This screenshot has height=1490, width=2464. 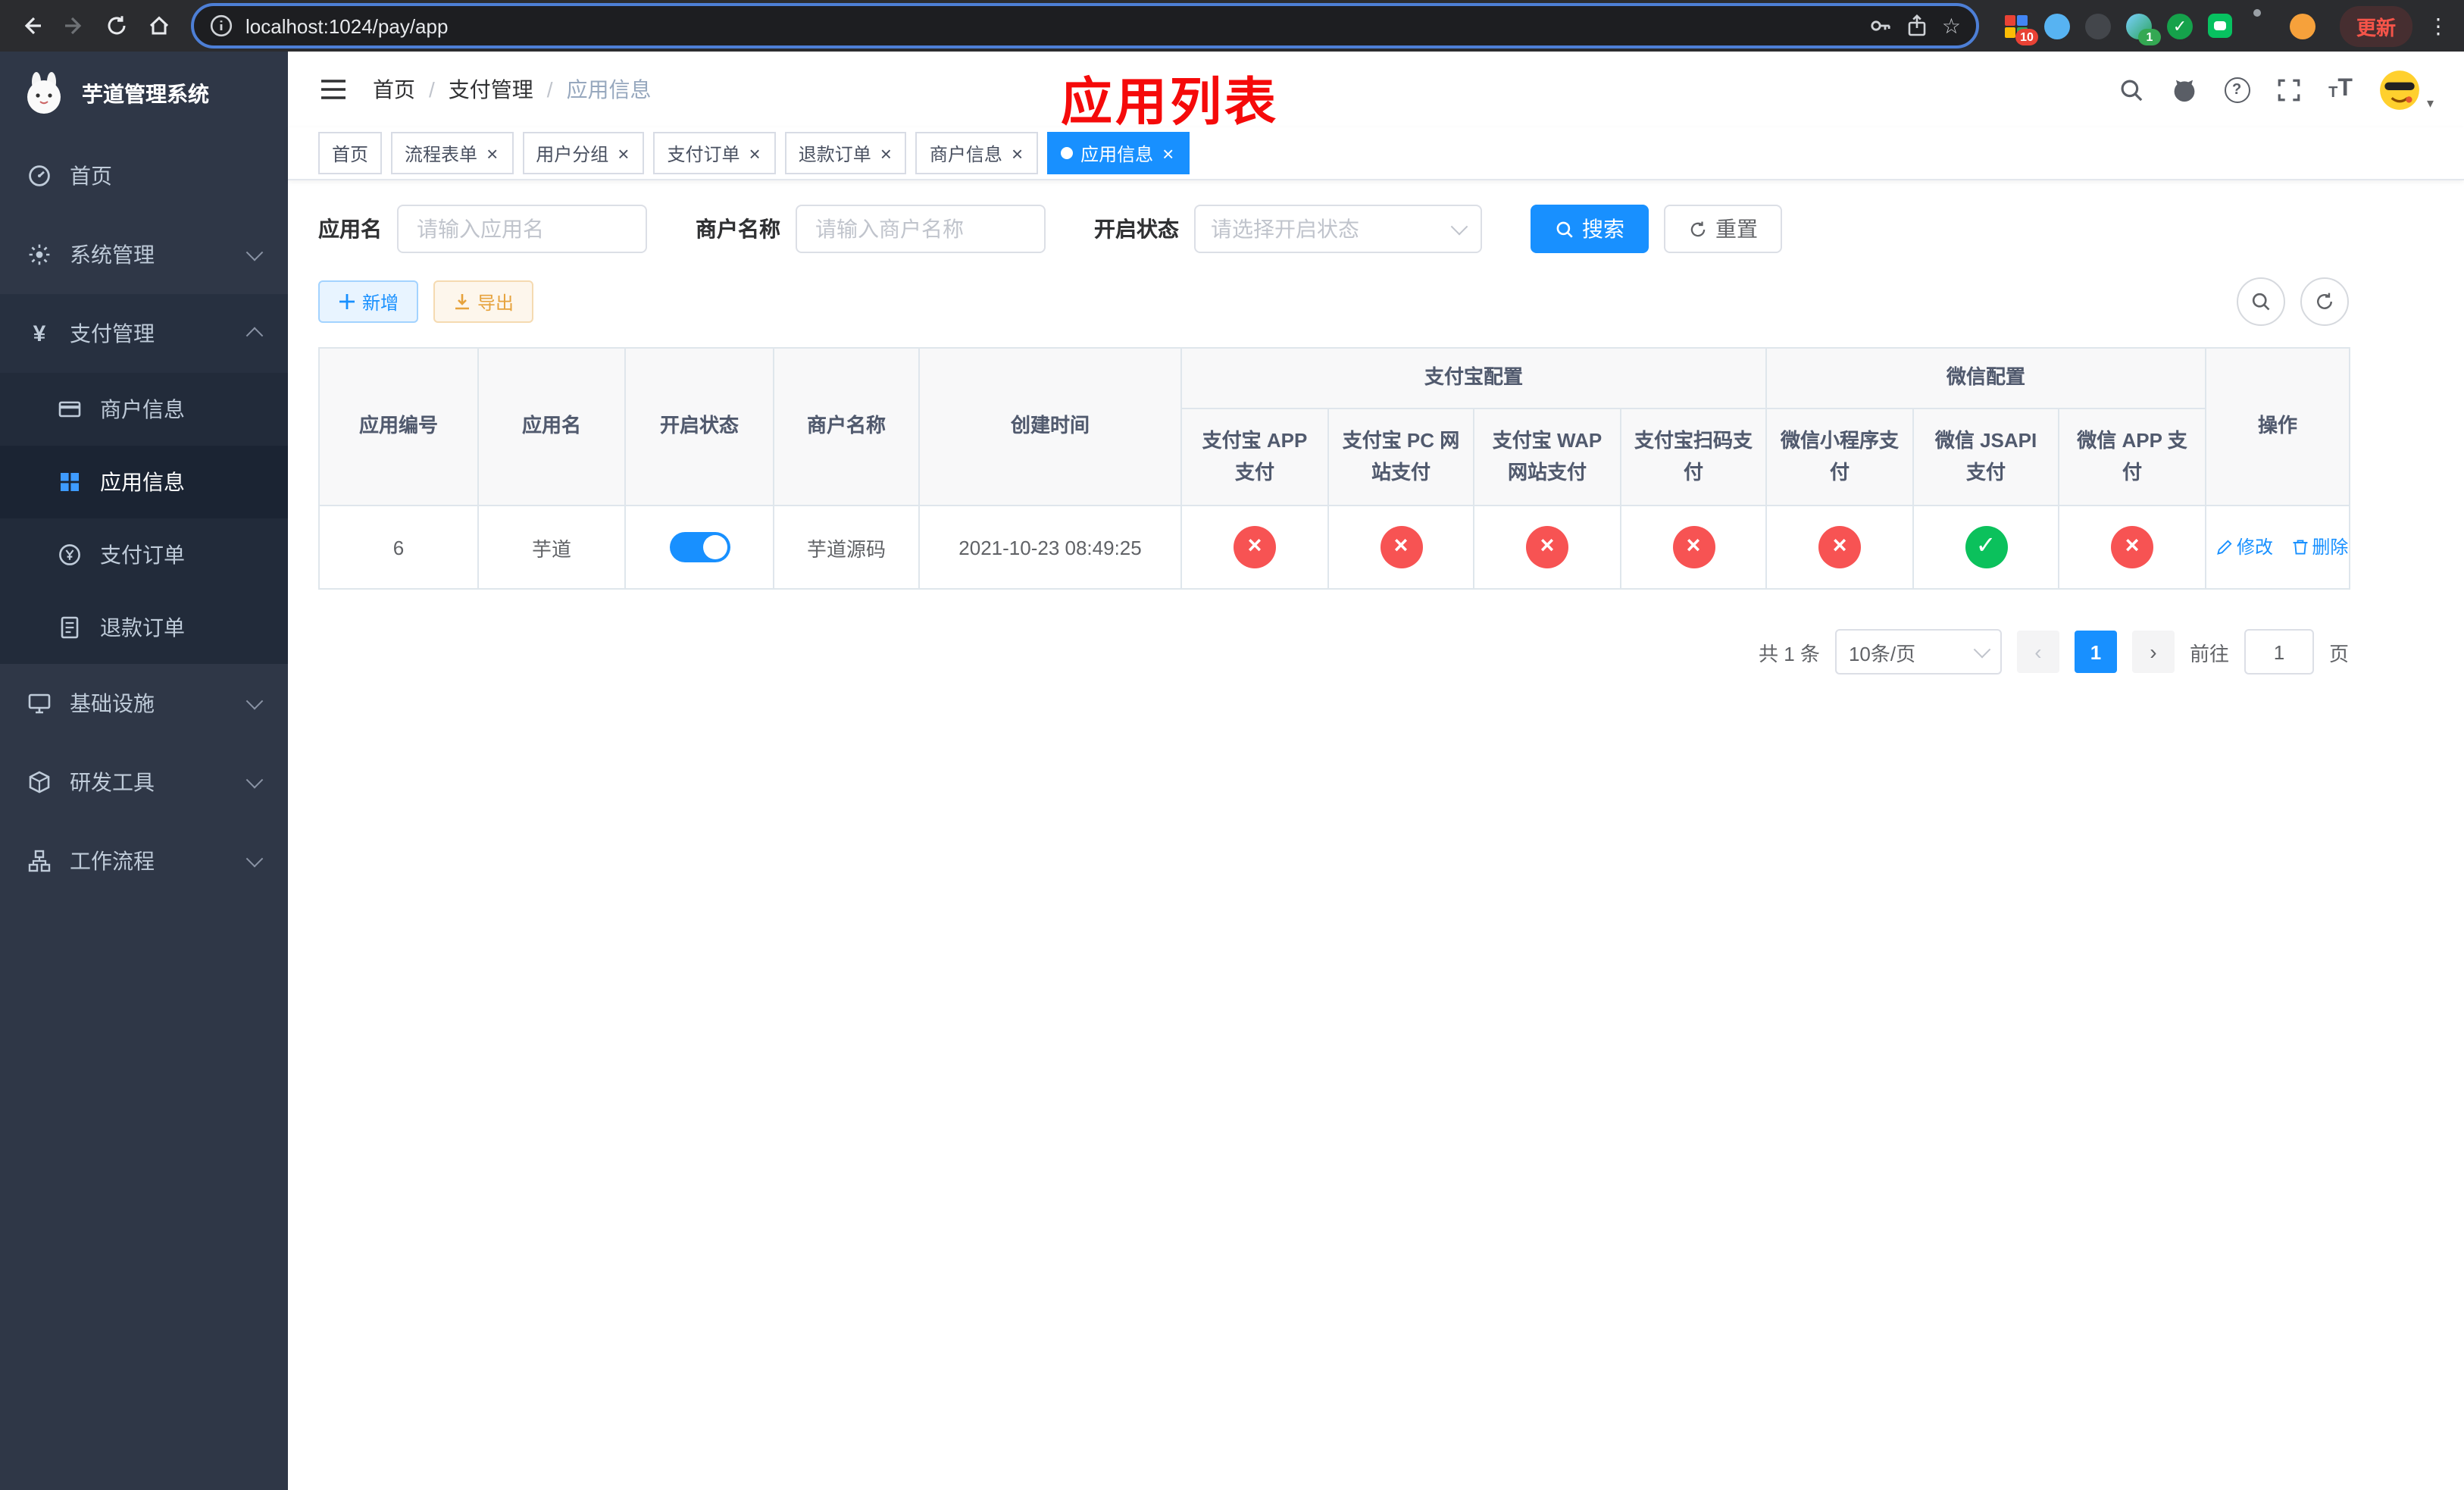 I want to click on pagination: 共 1 条 10条/页 ‹ 1 › 前往 页, so click(x=1333, y=652).